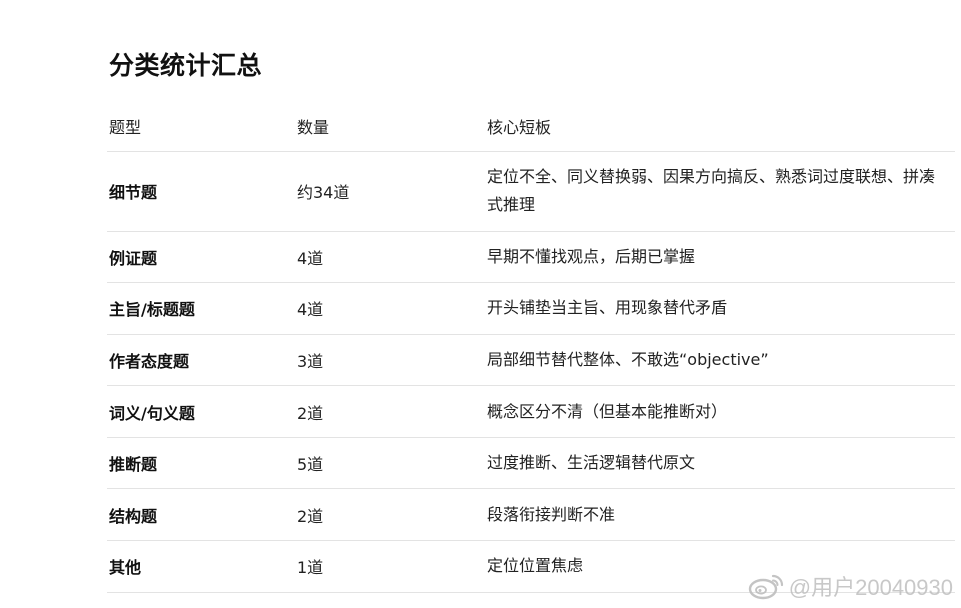 The height and width of the screenshot is (608, 961). What do you see at coordinates (390, 126) in the screenshot?
I see `header-count: 数量` at bounding box center [390, 126].